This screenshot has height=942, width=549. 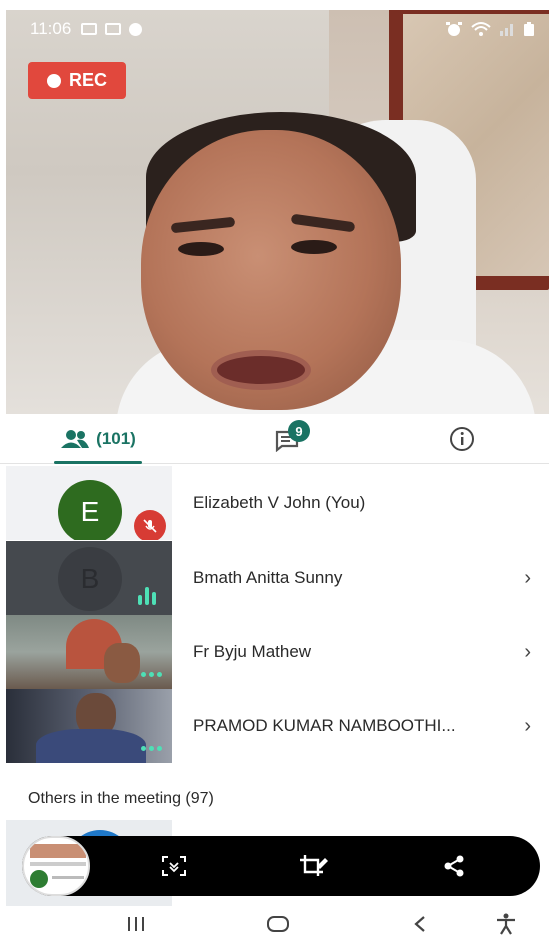 What do you see at coordinates (136, 924) in the screenshot?
I see `recent-apps-icon` at bounding box center [136, 924].